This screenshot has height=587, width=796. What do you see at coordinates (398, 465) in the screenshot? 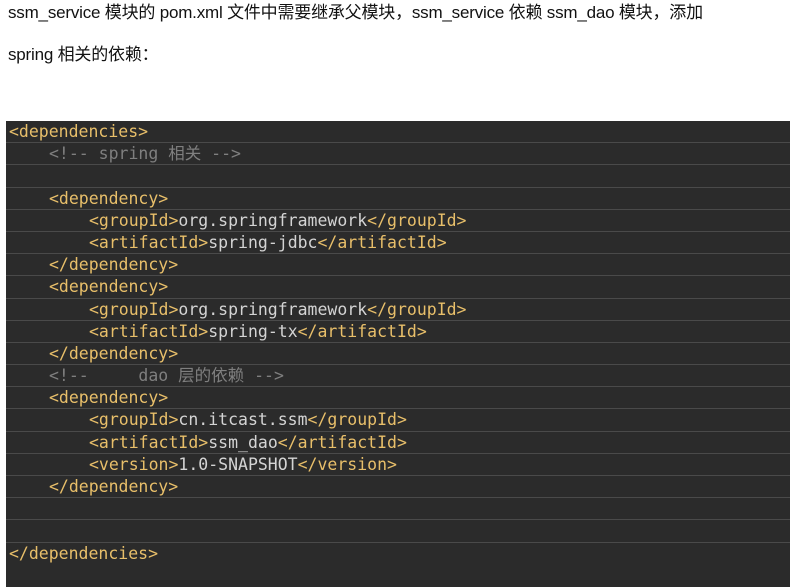
I see `code-line: <version>1.0-SNAPSHOT</version>` at bounding box center [398, 465].